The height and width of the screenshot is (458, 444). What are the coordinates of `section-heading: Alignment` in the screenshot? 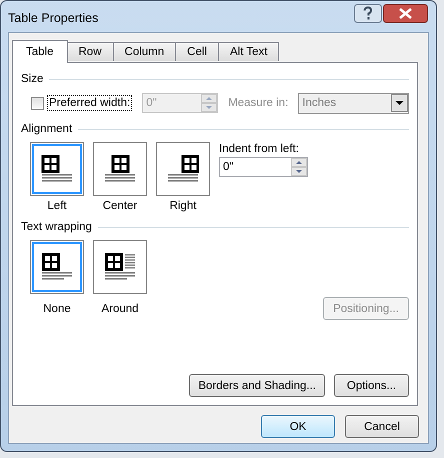 It's located at (46, 129).